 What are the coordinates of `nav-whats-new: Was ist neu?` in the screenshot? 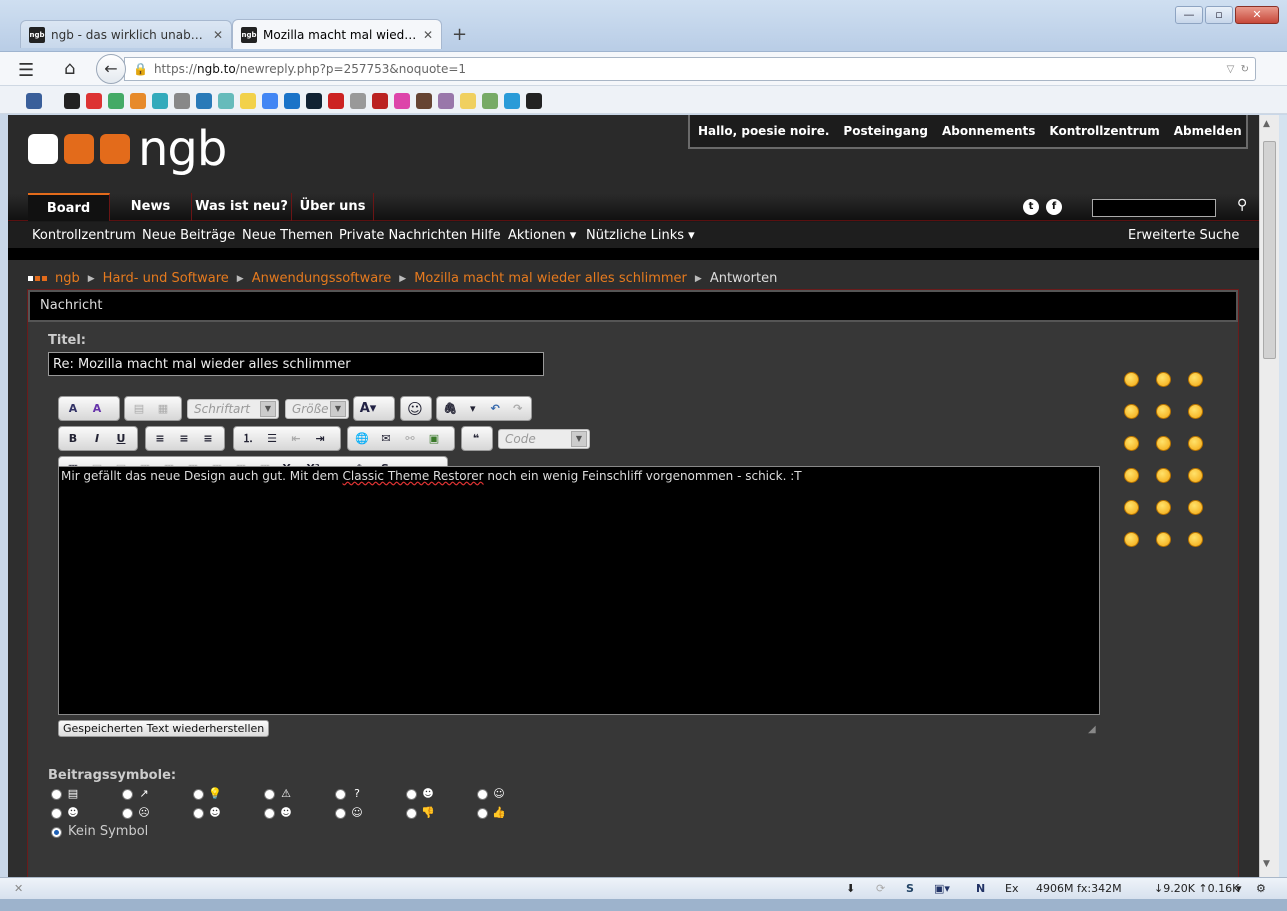 It's located at (242, 207).